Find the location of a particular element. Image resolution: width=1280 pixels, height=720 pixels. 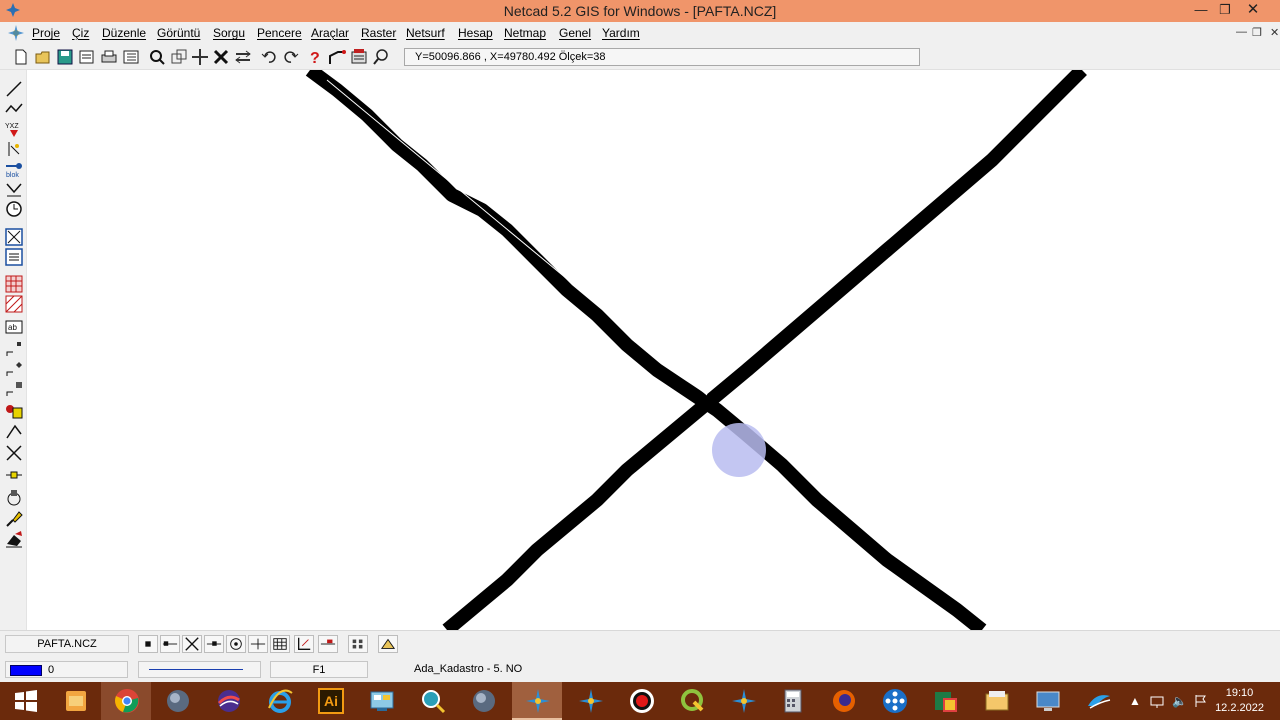

zoom-window-icon is located at coordinates (179, 57).